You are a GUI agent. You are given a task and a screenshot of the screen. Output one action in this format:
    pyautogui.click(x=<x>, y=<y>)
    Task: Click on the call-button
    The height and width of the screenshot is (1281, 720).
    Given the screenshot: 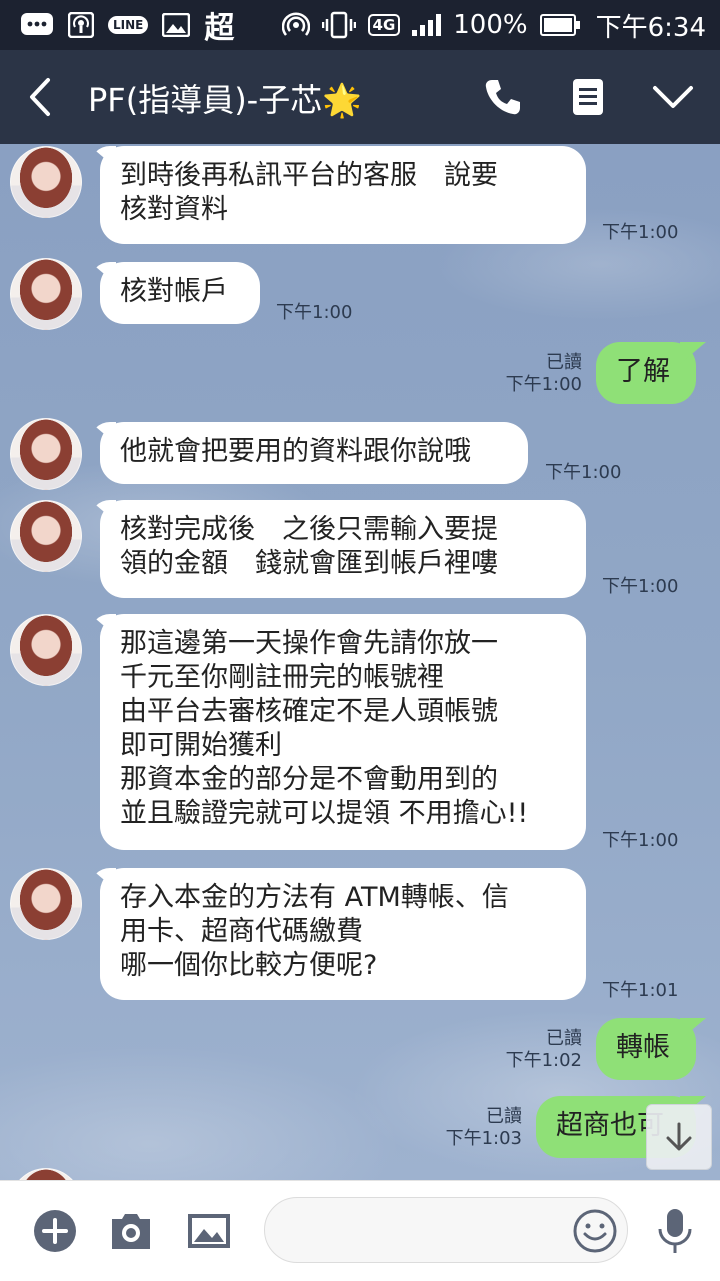 What is the action you would take?
    pyautogui.click(x=503, y=97)
    